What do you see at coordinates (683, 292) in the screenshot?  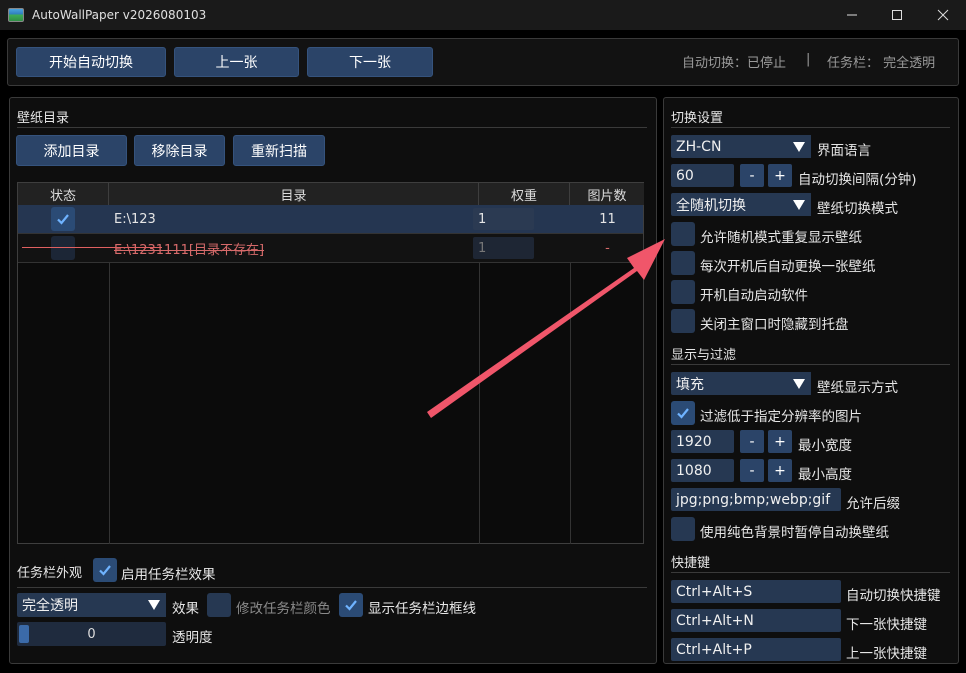 I see `autostart-checkbox` at bounding box center [683, 292].